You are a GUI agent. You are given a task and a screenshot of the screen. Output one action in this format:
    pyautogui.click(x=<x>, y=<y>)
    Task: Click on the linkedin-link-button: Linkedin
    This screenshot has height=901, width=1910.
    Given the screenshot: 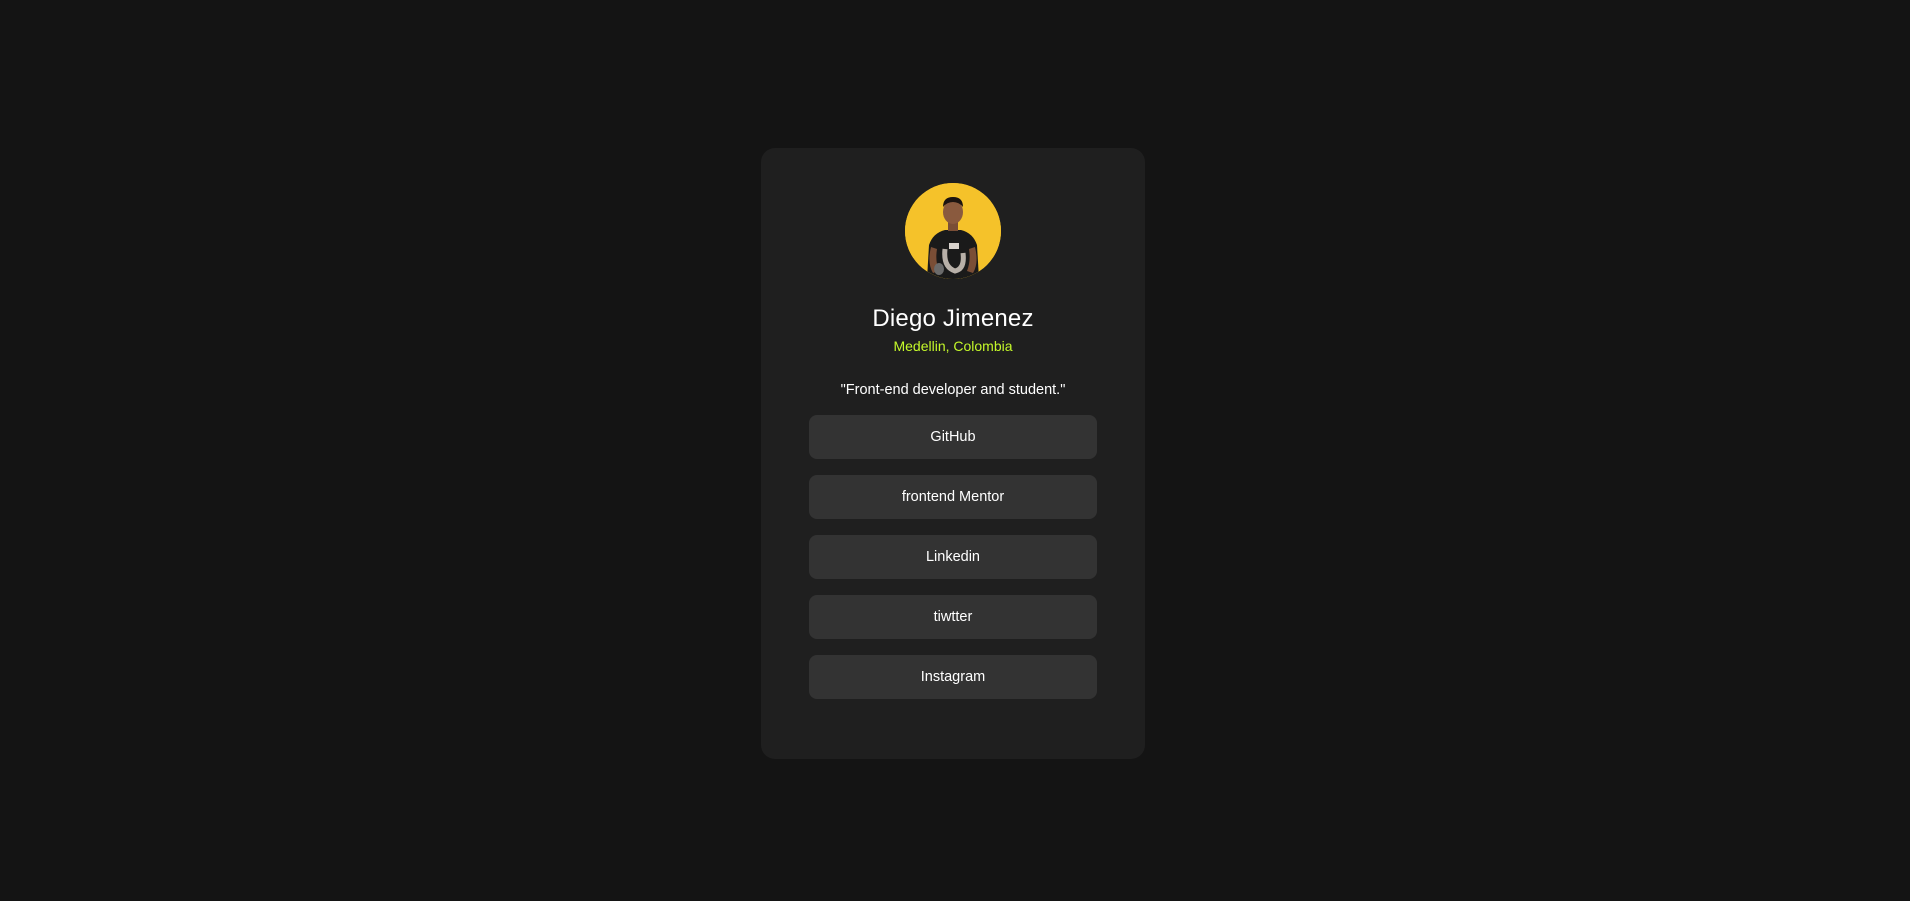 What is the action you would take?
    pyautogui.click(x=953, y=557)
    